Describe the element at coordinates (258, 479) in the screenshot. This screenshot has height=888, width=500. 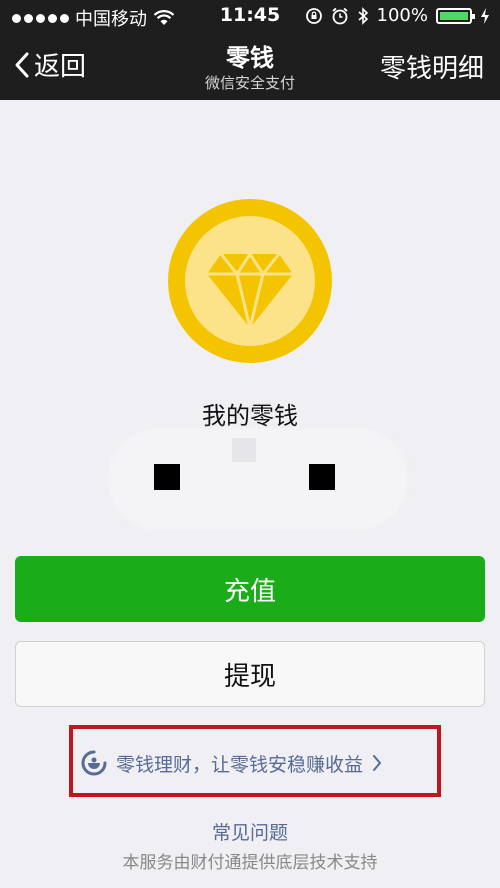
I see `balance-obscured-area` at that location.